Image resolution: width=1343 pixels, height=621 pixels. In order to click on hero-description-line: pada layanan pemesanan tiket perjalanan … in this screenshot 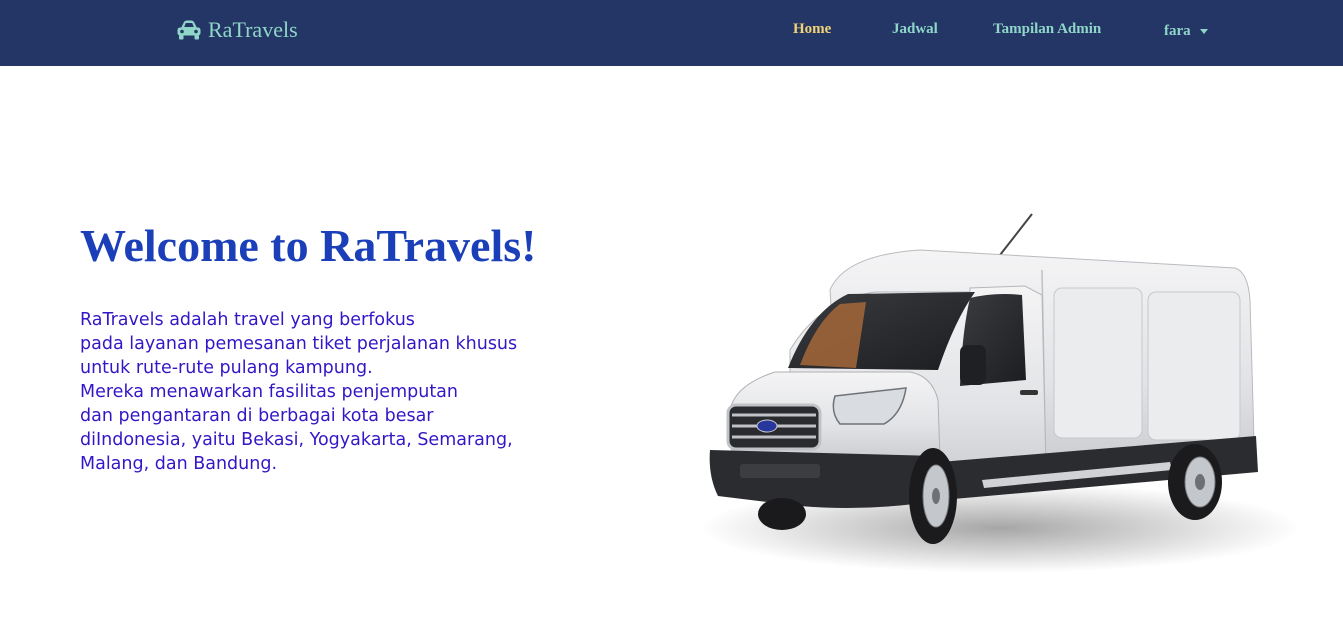, I will do `click(299, 344)`.